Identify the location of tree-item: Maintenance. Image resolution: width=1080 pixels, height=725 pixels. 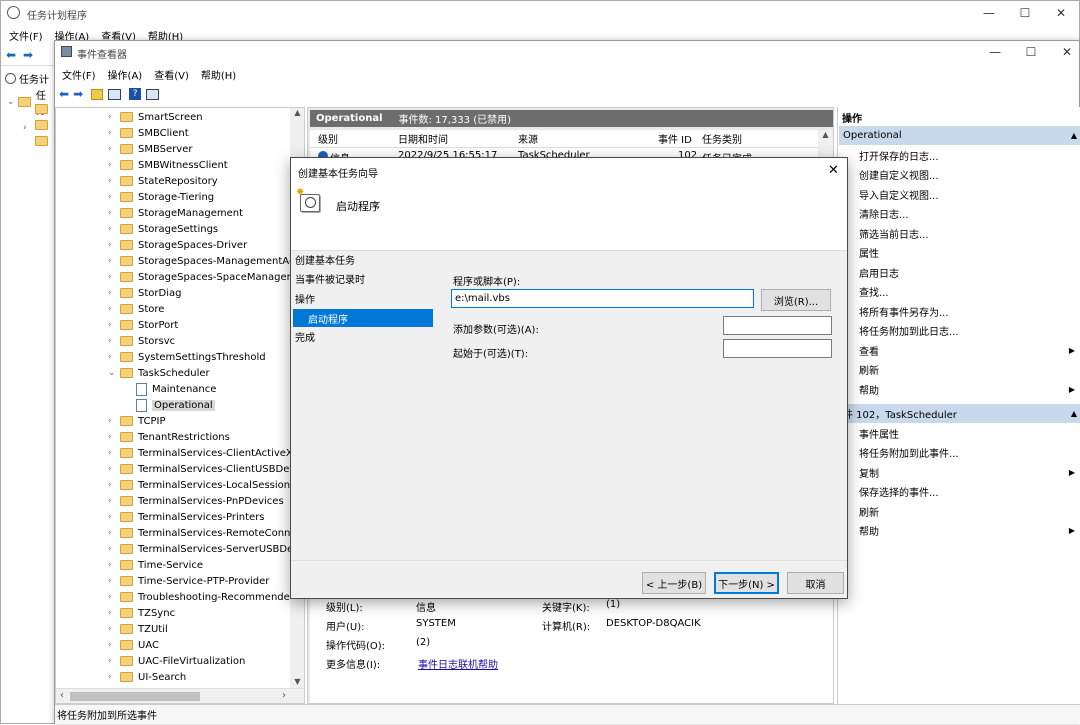
(176, 389).